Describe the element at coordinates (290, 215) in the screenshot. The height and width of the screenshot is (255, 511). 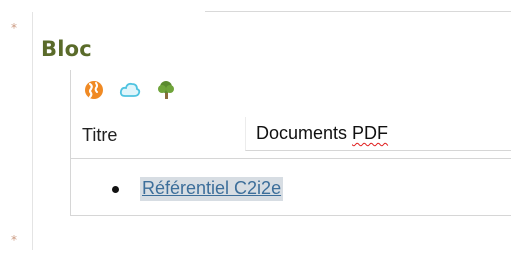
I see `bloc-bottom-border` at that location.